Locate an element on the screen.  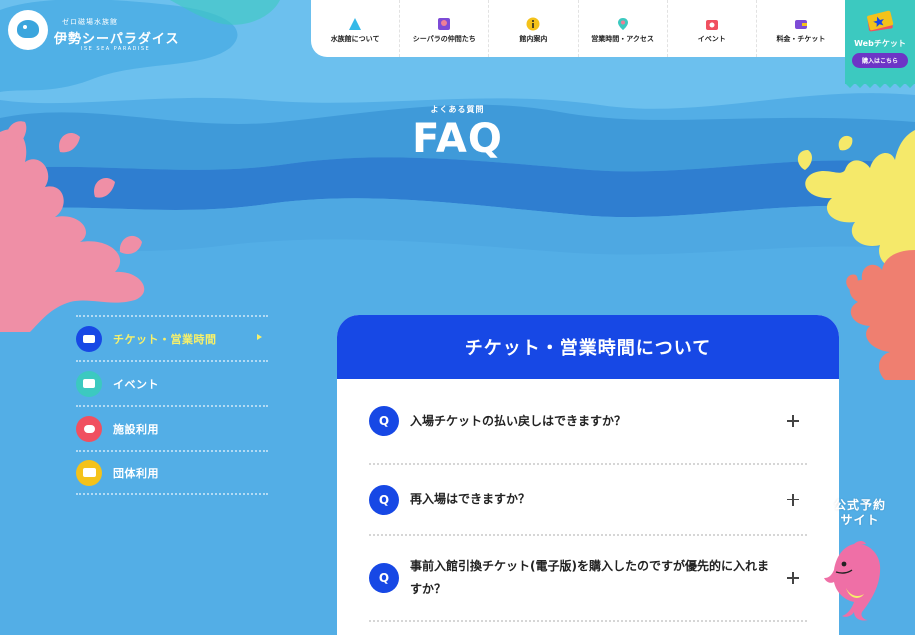
nav-item-hours-access: 営業時間・アクセス is located at coordinates (623, 28).